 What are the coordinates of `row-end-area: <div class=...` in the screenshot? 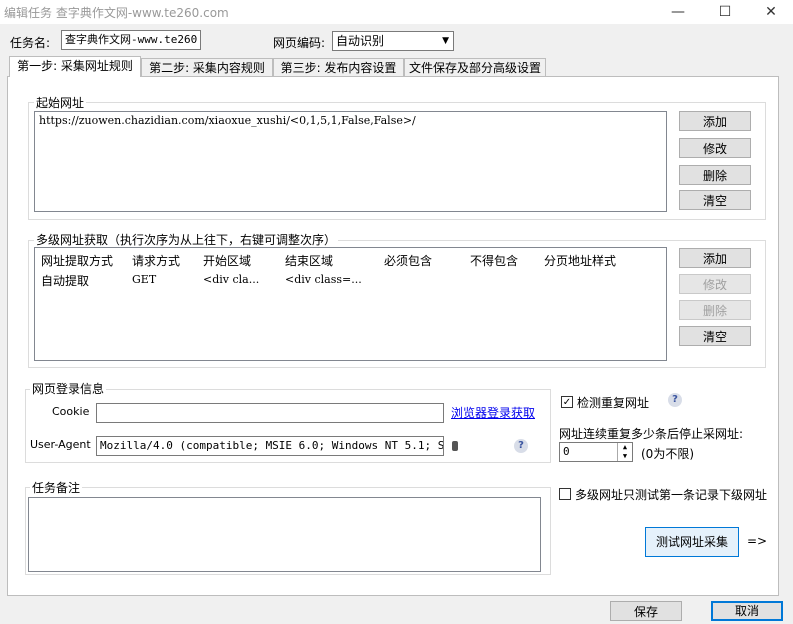 It's located at (323, 279).